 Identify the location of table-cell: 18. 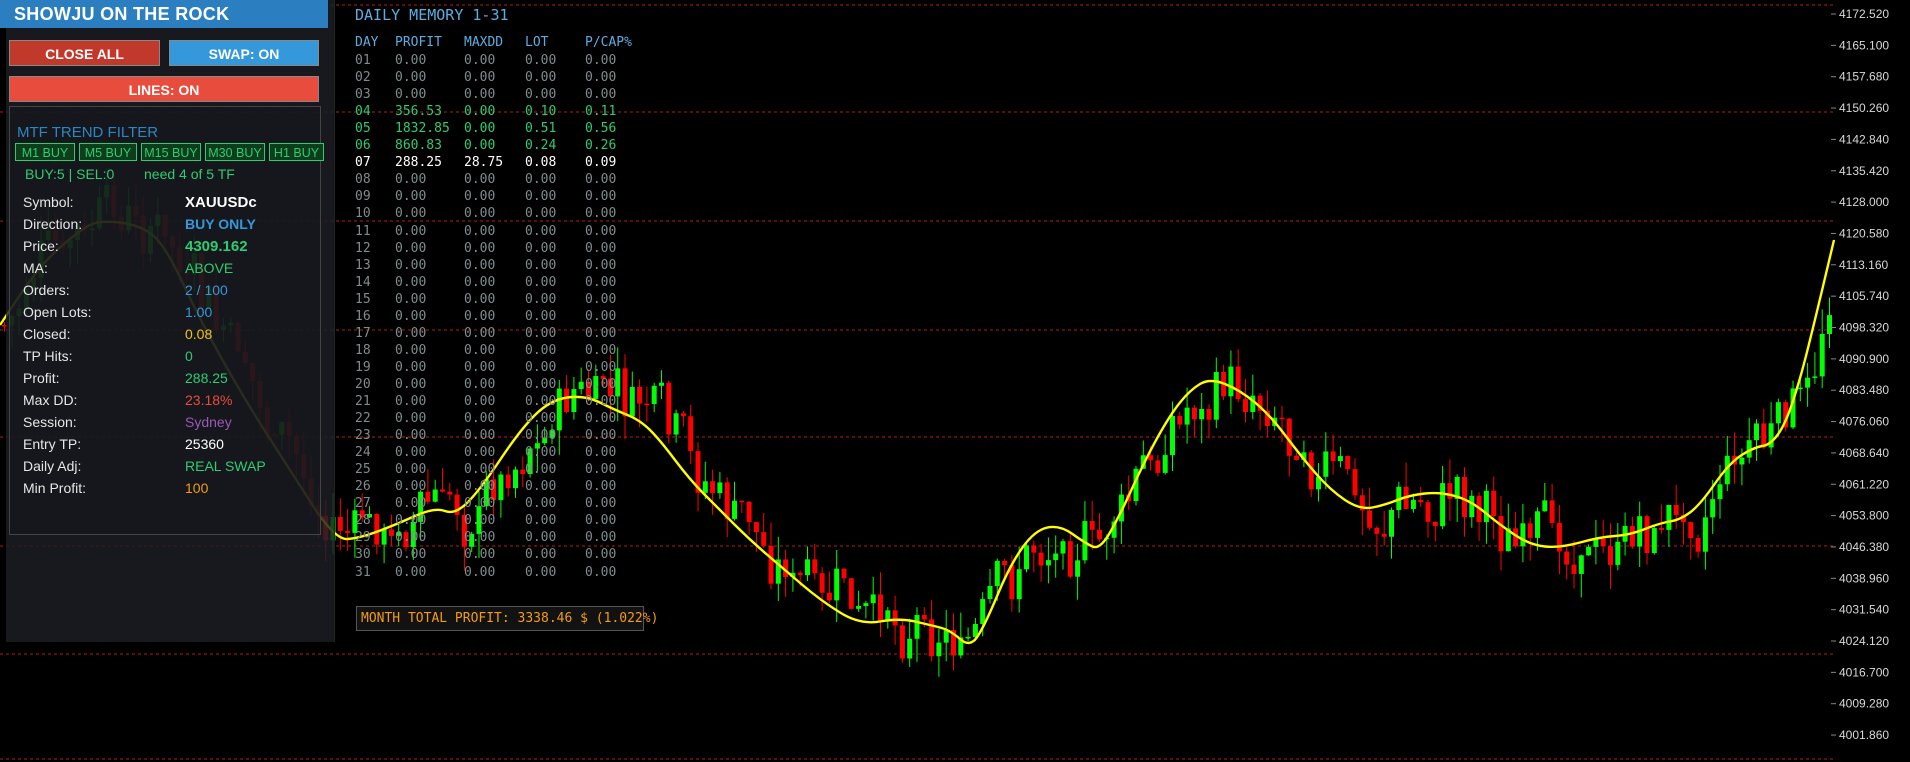
(363, 350).